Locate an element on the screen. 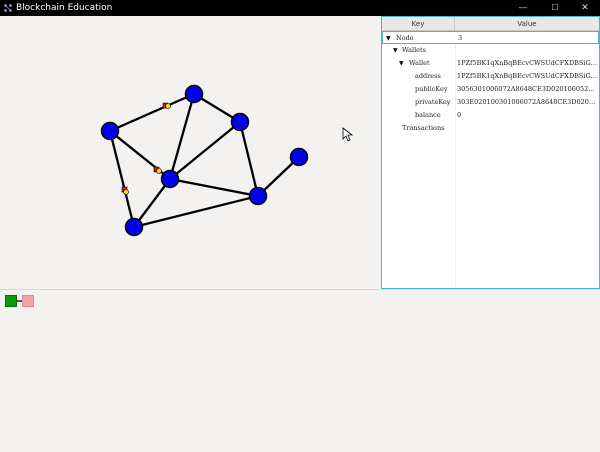 The image size is (600, 452). title-bar: Blockchain Education — ☐ ✕ is located at coordinates (300, 8).